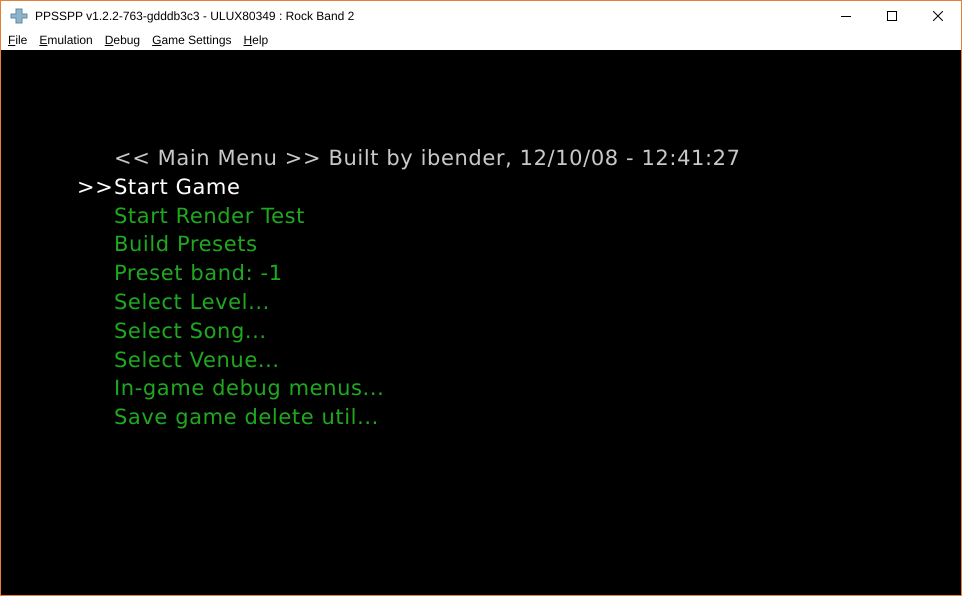  What do you see at coordinates (427, 158) in the screenshot?
I see `menu-header: << Main Menu >> Built by ibender, 12/10/08 - 12:41:27` at bounding box center [427, 158].